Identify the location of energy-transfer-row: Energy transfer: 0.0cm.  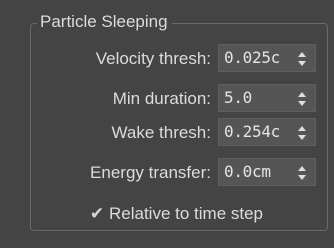
(167, 173).